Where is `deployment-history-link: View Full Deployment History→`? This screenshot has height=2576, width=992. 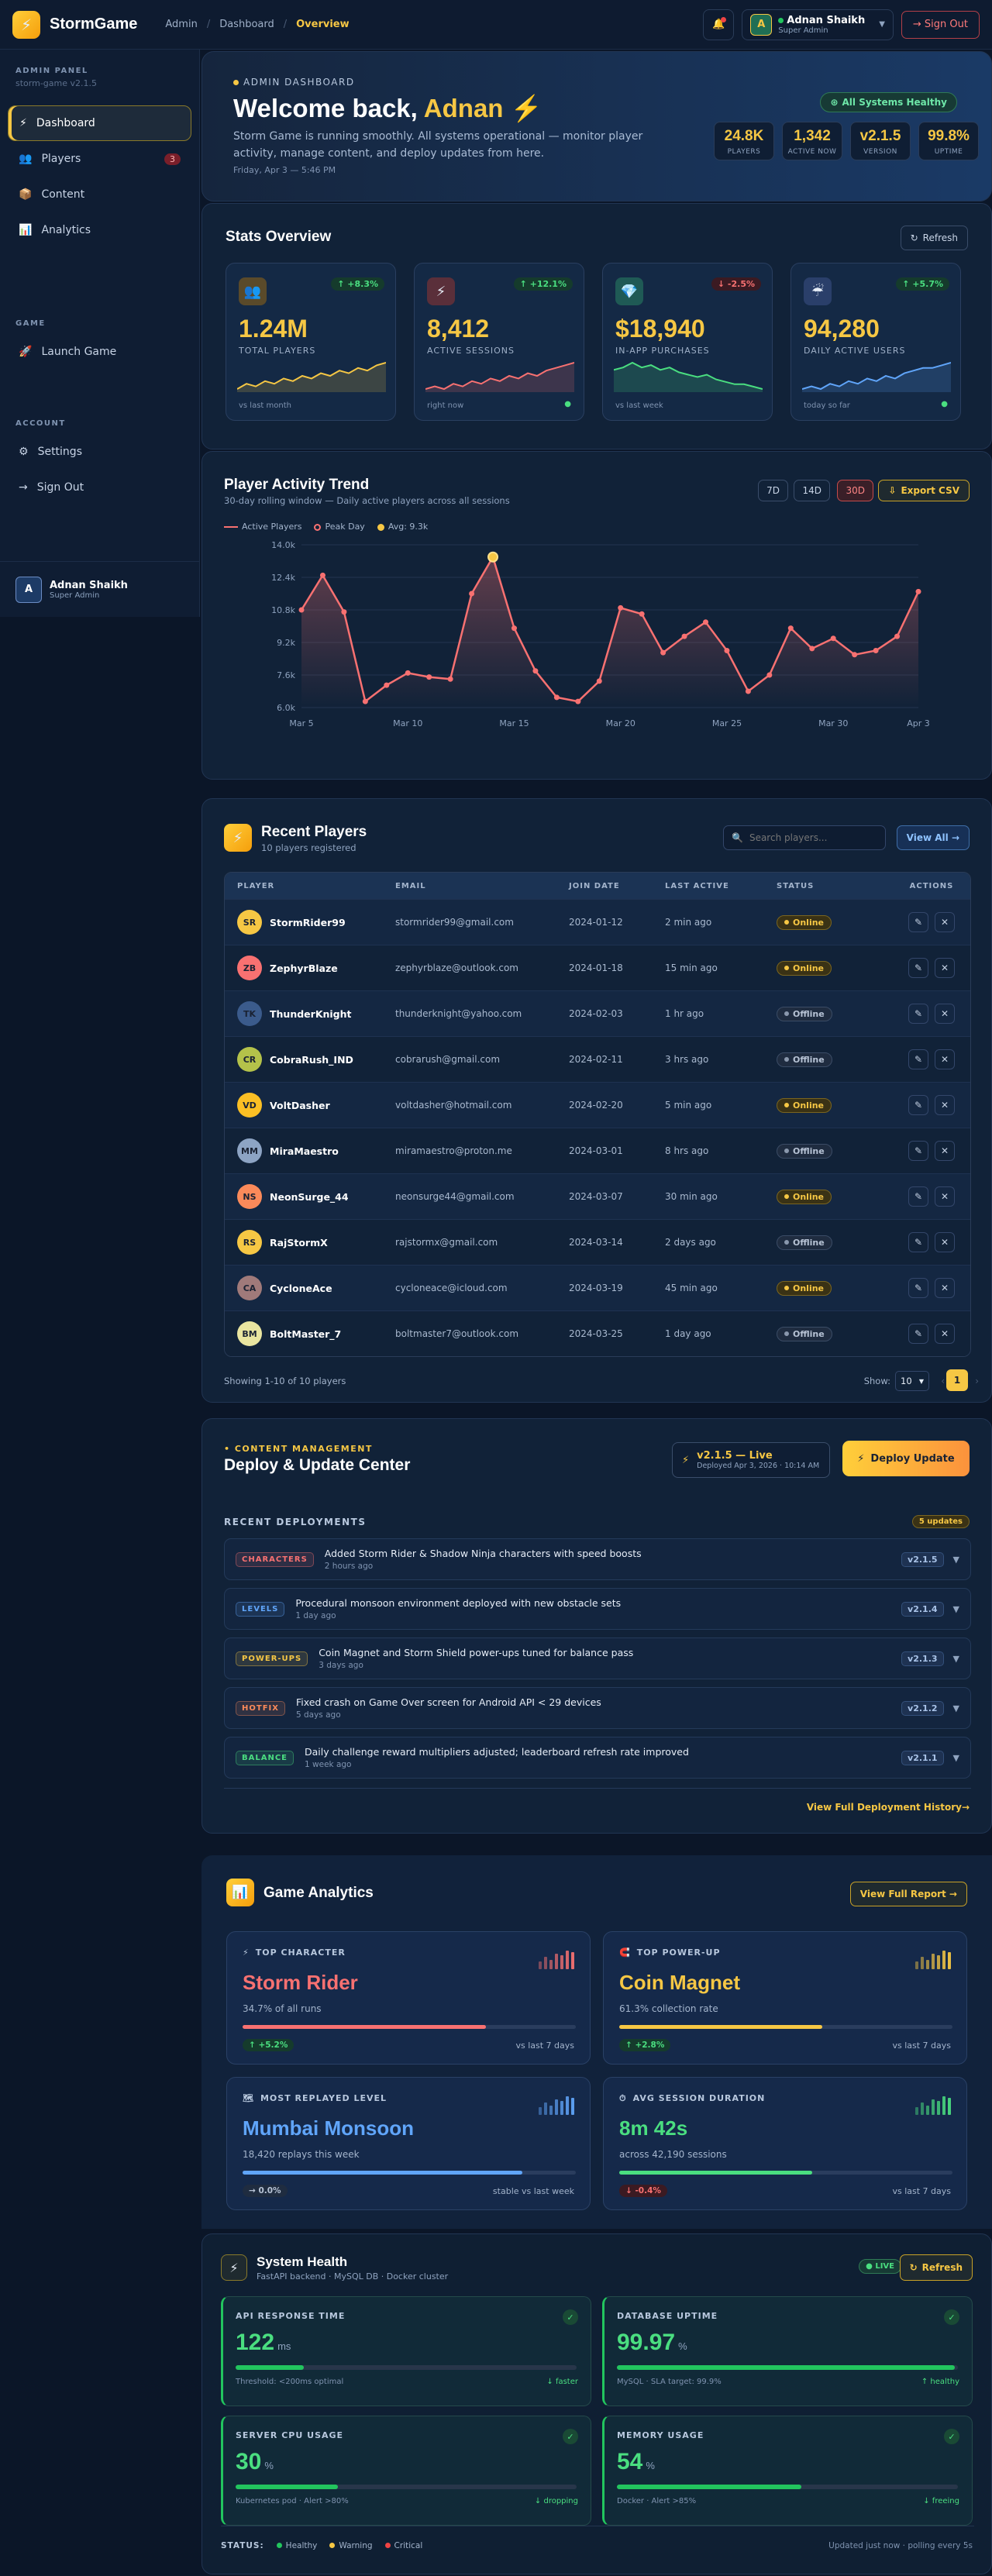
deployment-history-link: View Full Deployment History→ is located at coordinates (889, 1807).